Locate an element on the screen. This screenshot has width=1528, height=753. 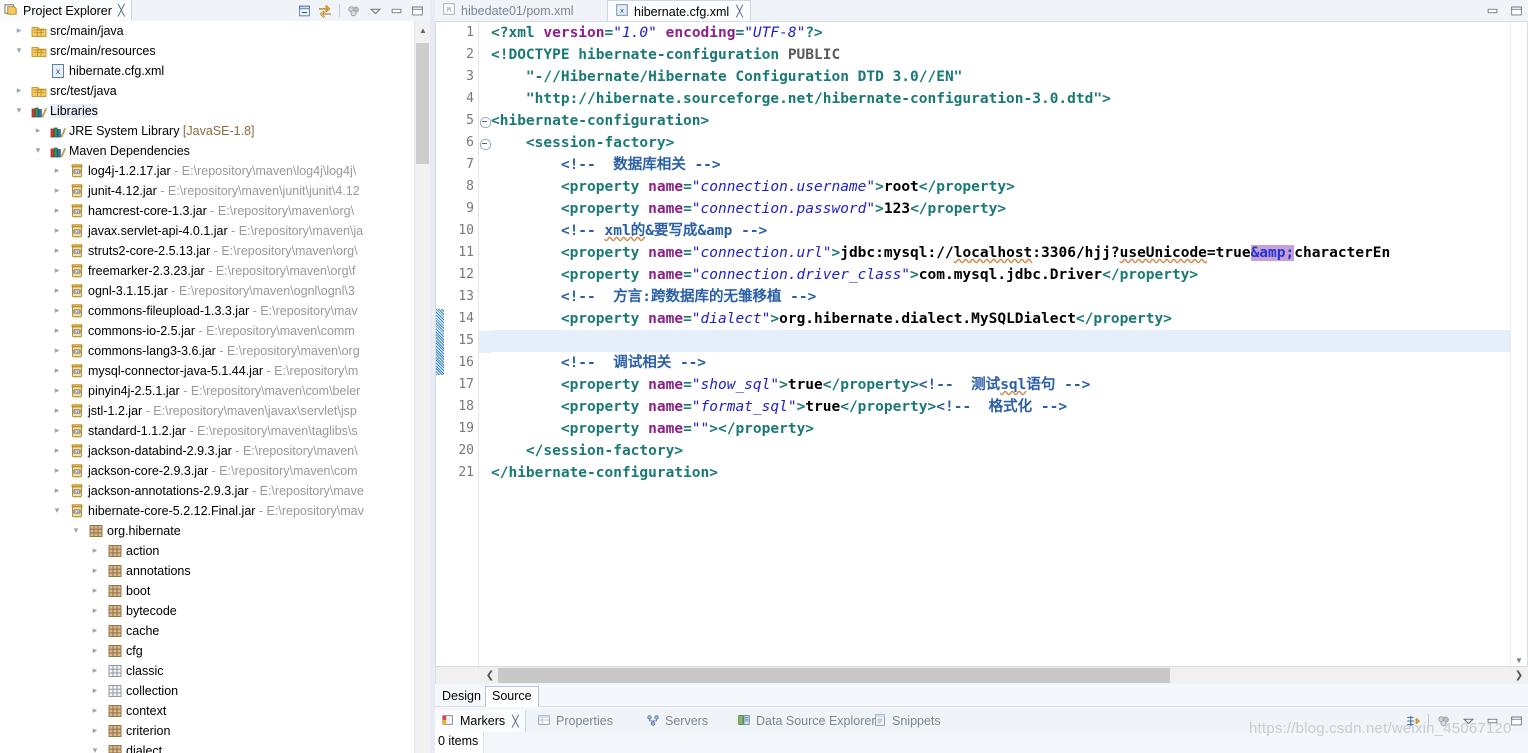
editor-horizontal-scrollbar: ❮ ❯ is located at coordinates (981, 675).